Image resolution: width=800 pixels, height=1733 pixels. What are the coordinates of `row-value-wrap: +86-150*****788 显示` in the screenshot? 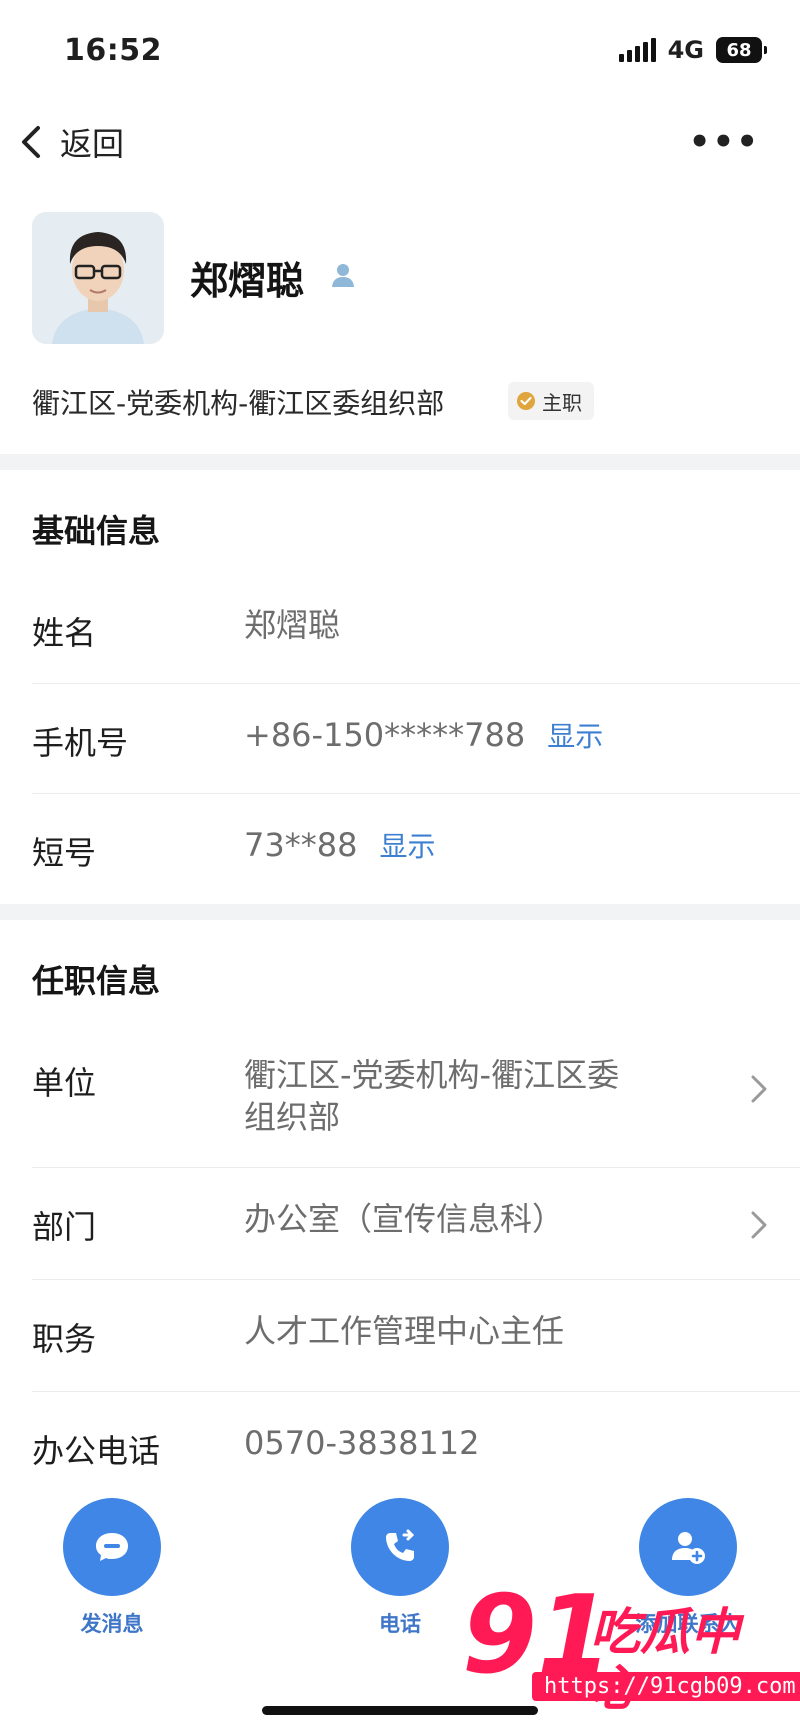 It's located at (423, 736).